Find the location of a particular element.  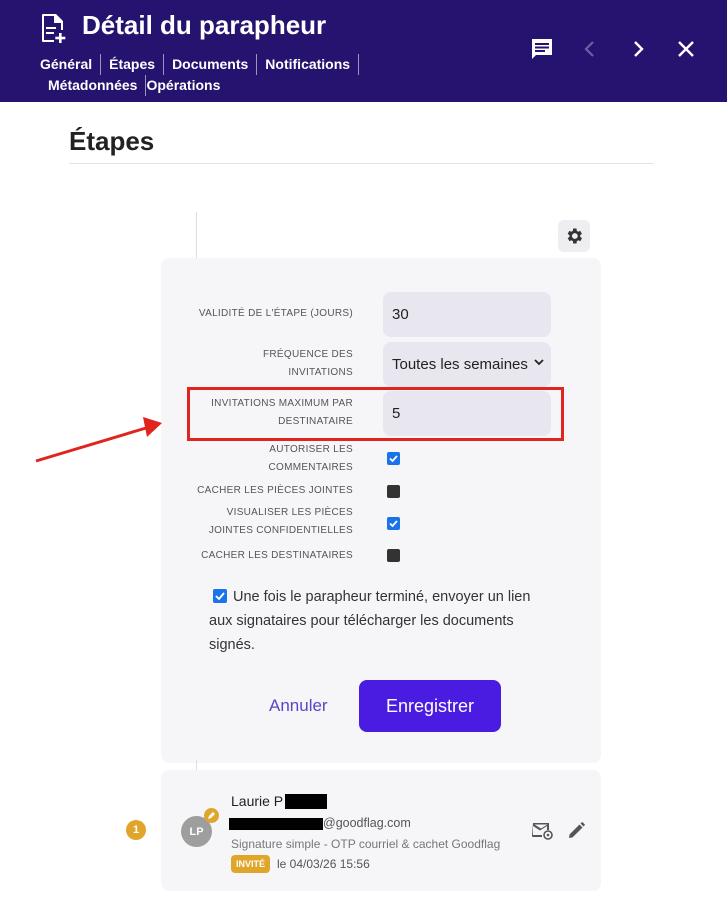

view-confidential-checkbox is located at coordinates (393, 523).